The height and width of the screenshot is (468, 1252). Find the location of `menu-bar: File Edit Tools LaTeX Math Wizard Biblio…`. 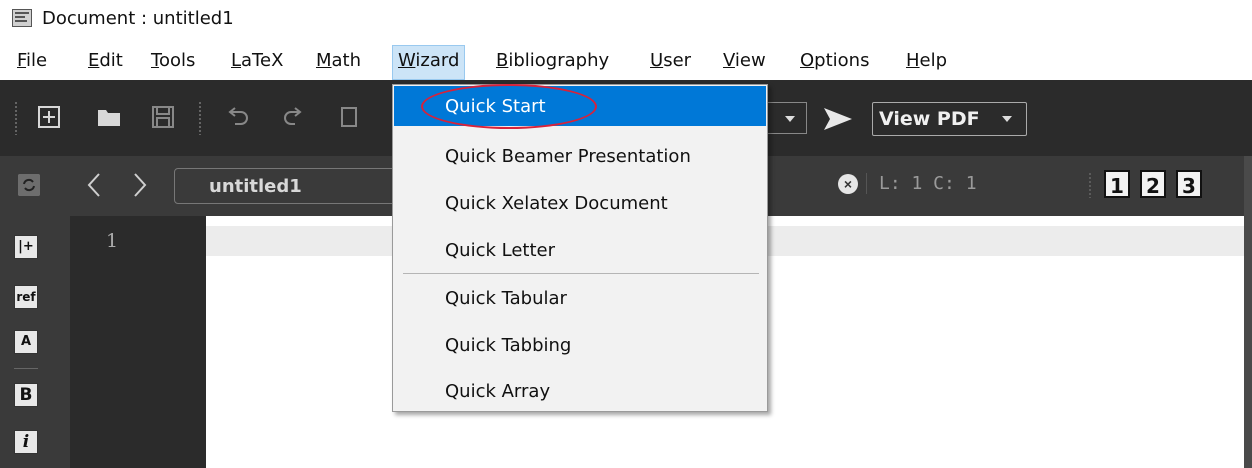

menu-bar: File Edit Tools LaTeX Math Wizard Biblio… is located at coordinates (626, 60).